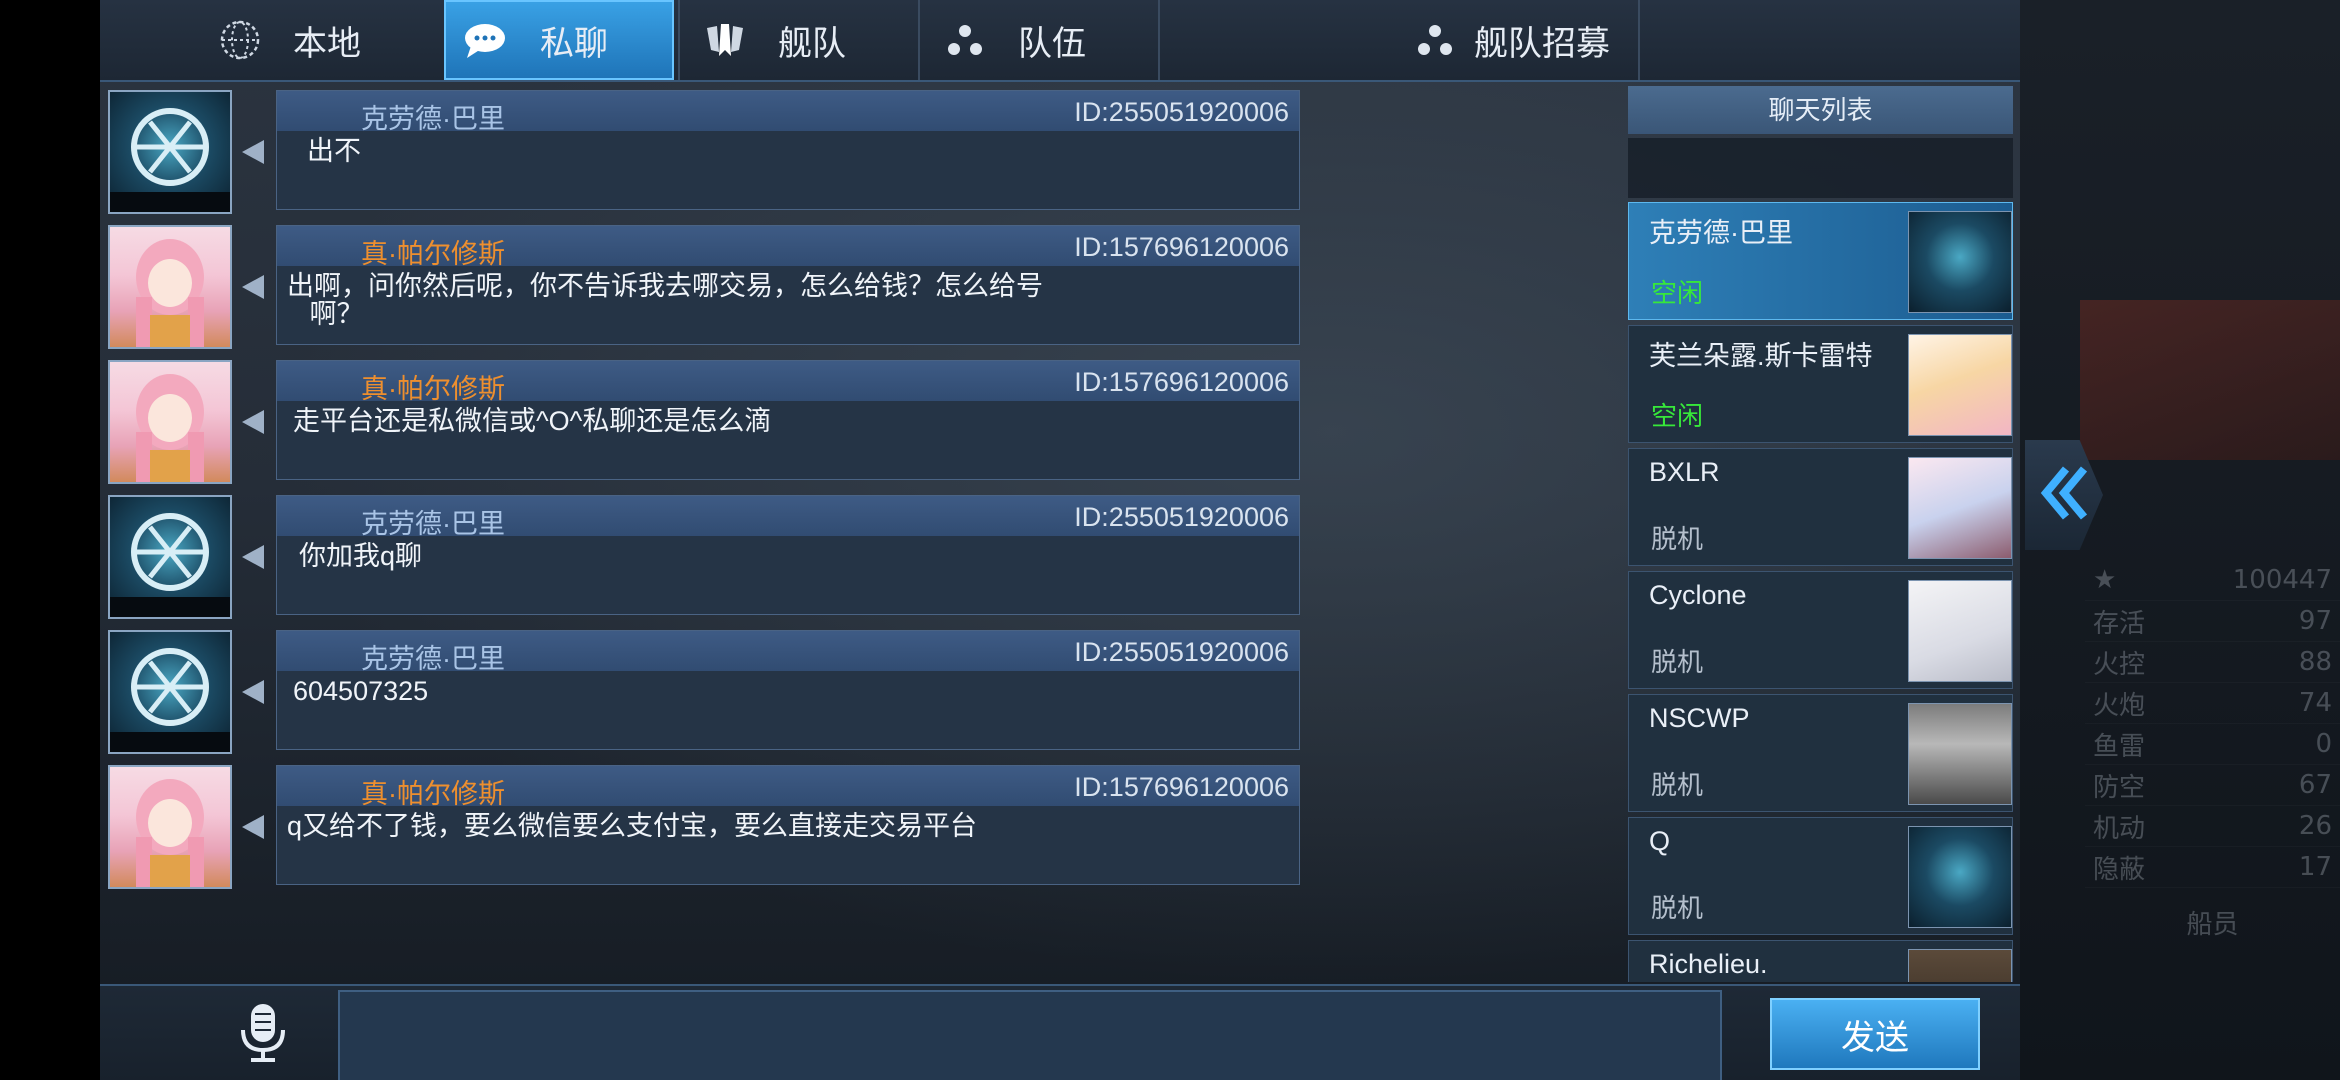  What do you see at coordinates (1761, 356) in the screenshot?
I see `contact-name: 芙兰朵露.斯卡雷特` at bounding box center [1761, 356].